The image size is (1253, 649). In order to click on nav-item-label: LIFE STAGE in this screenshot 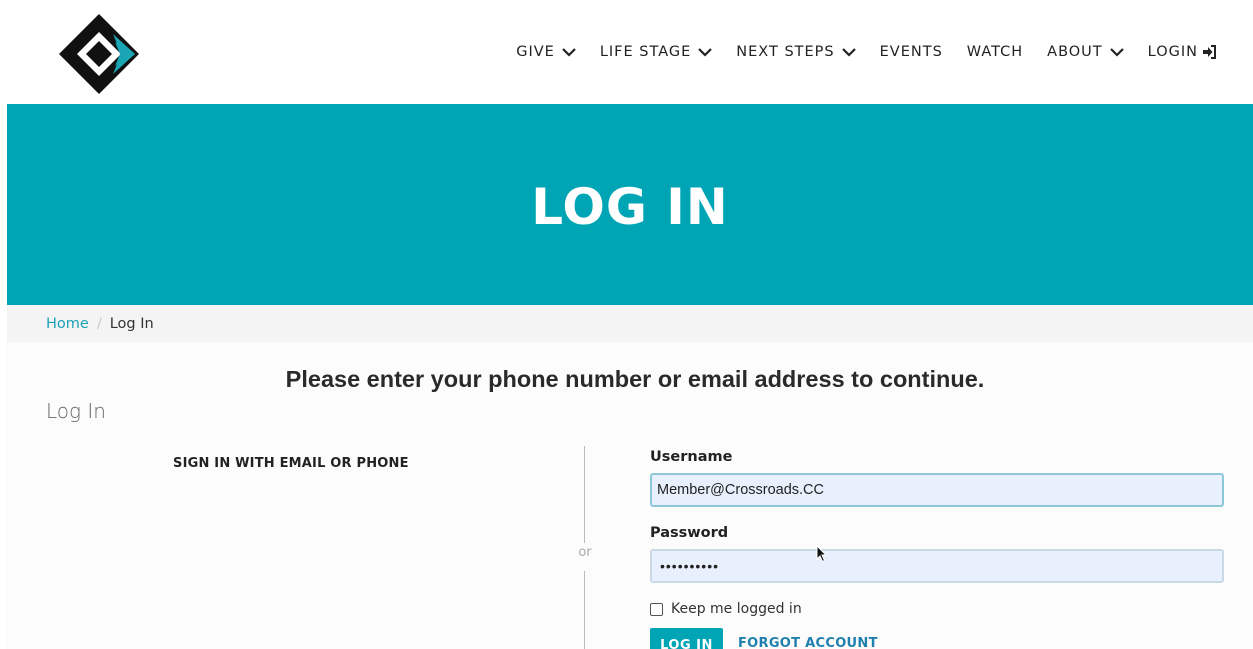, I will do `click(645, 52)`.